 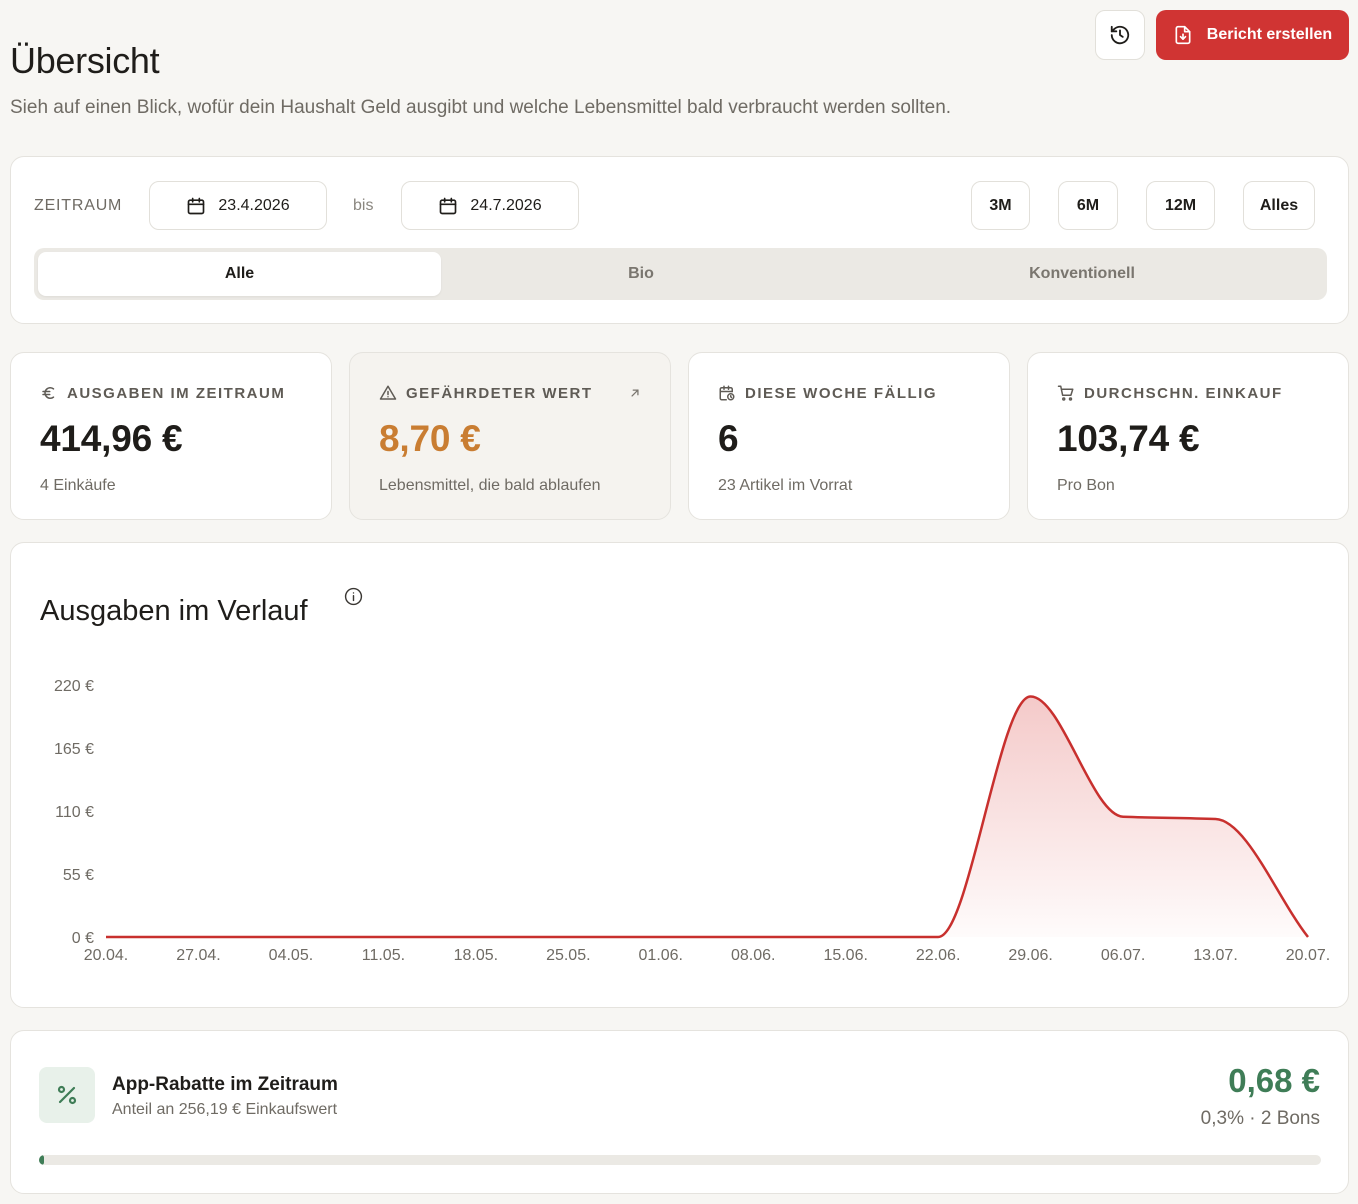 I want to click on category-segmented-control: Alle Bio Konventionell, so click(x=680, y=274).